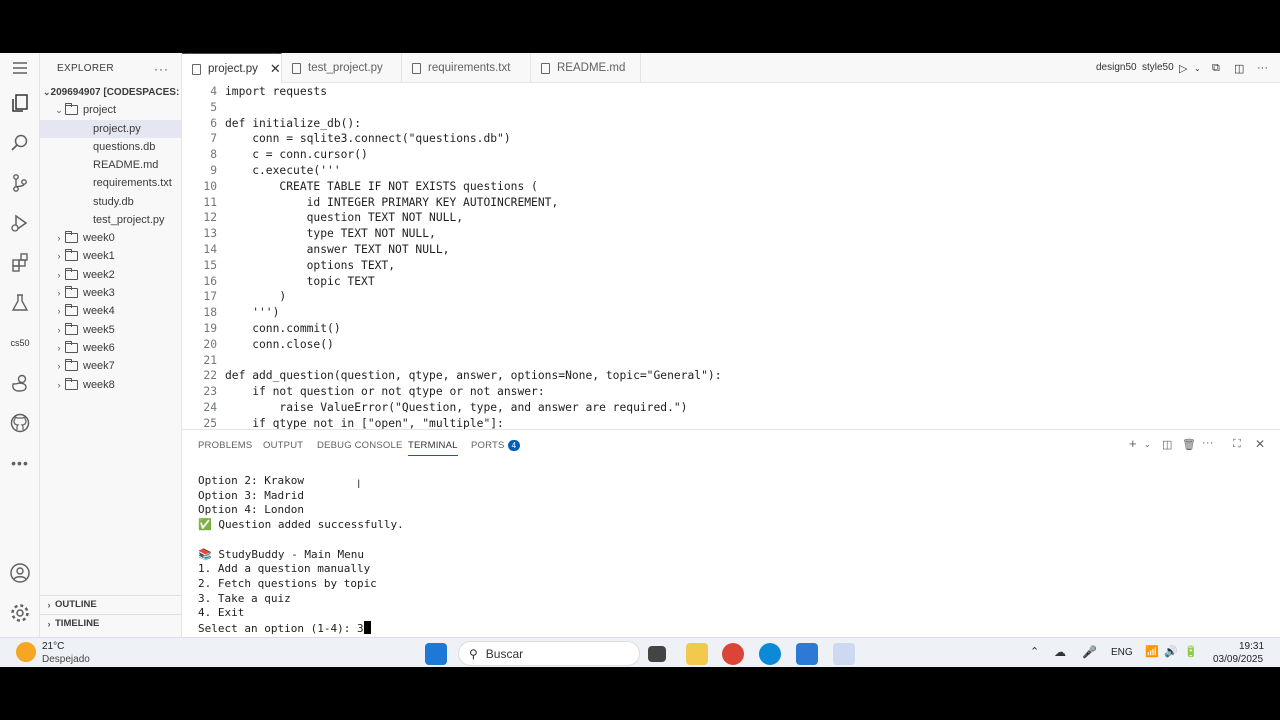  Describe the element at coordinates (549, 653) in the screenshot. I see `taskbar-search: ⚲ Buscar` at that location.